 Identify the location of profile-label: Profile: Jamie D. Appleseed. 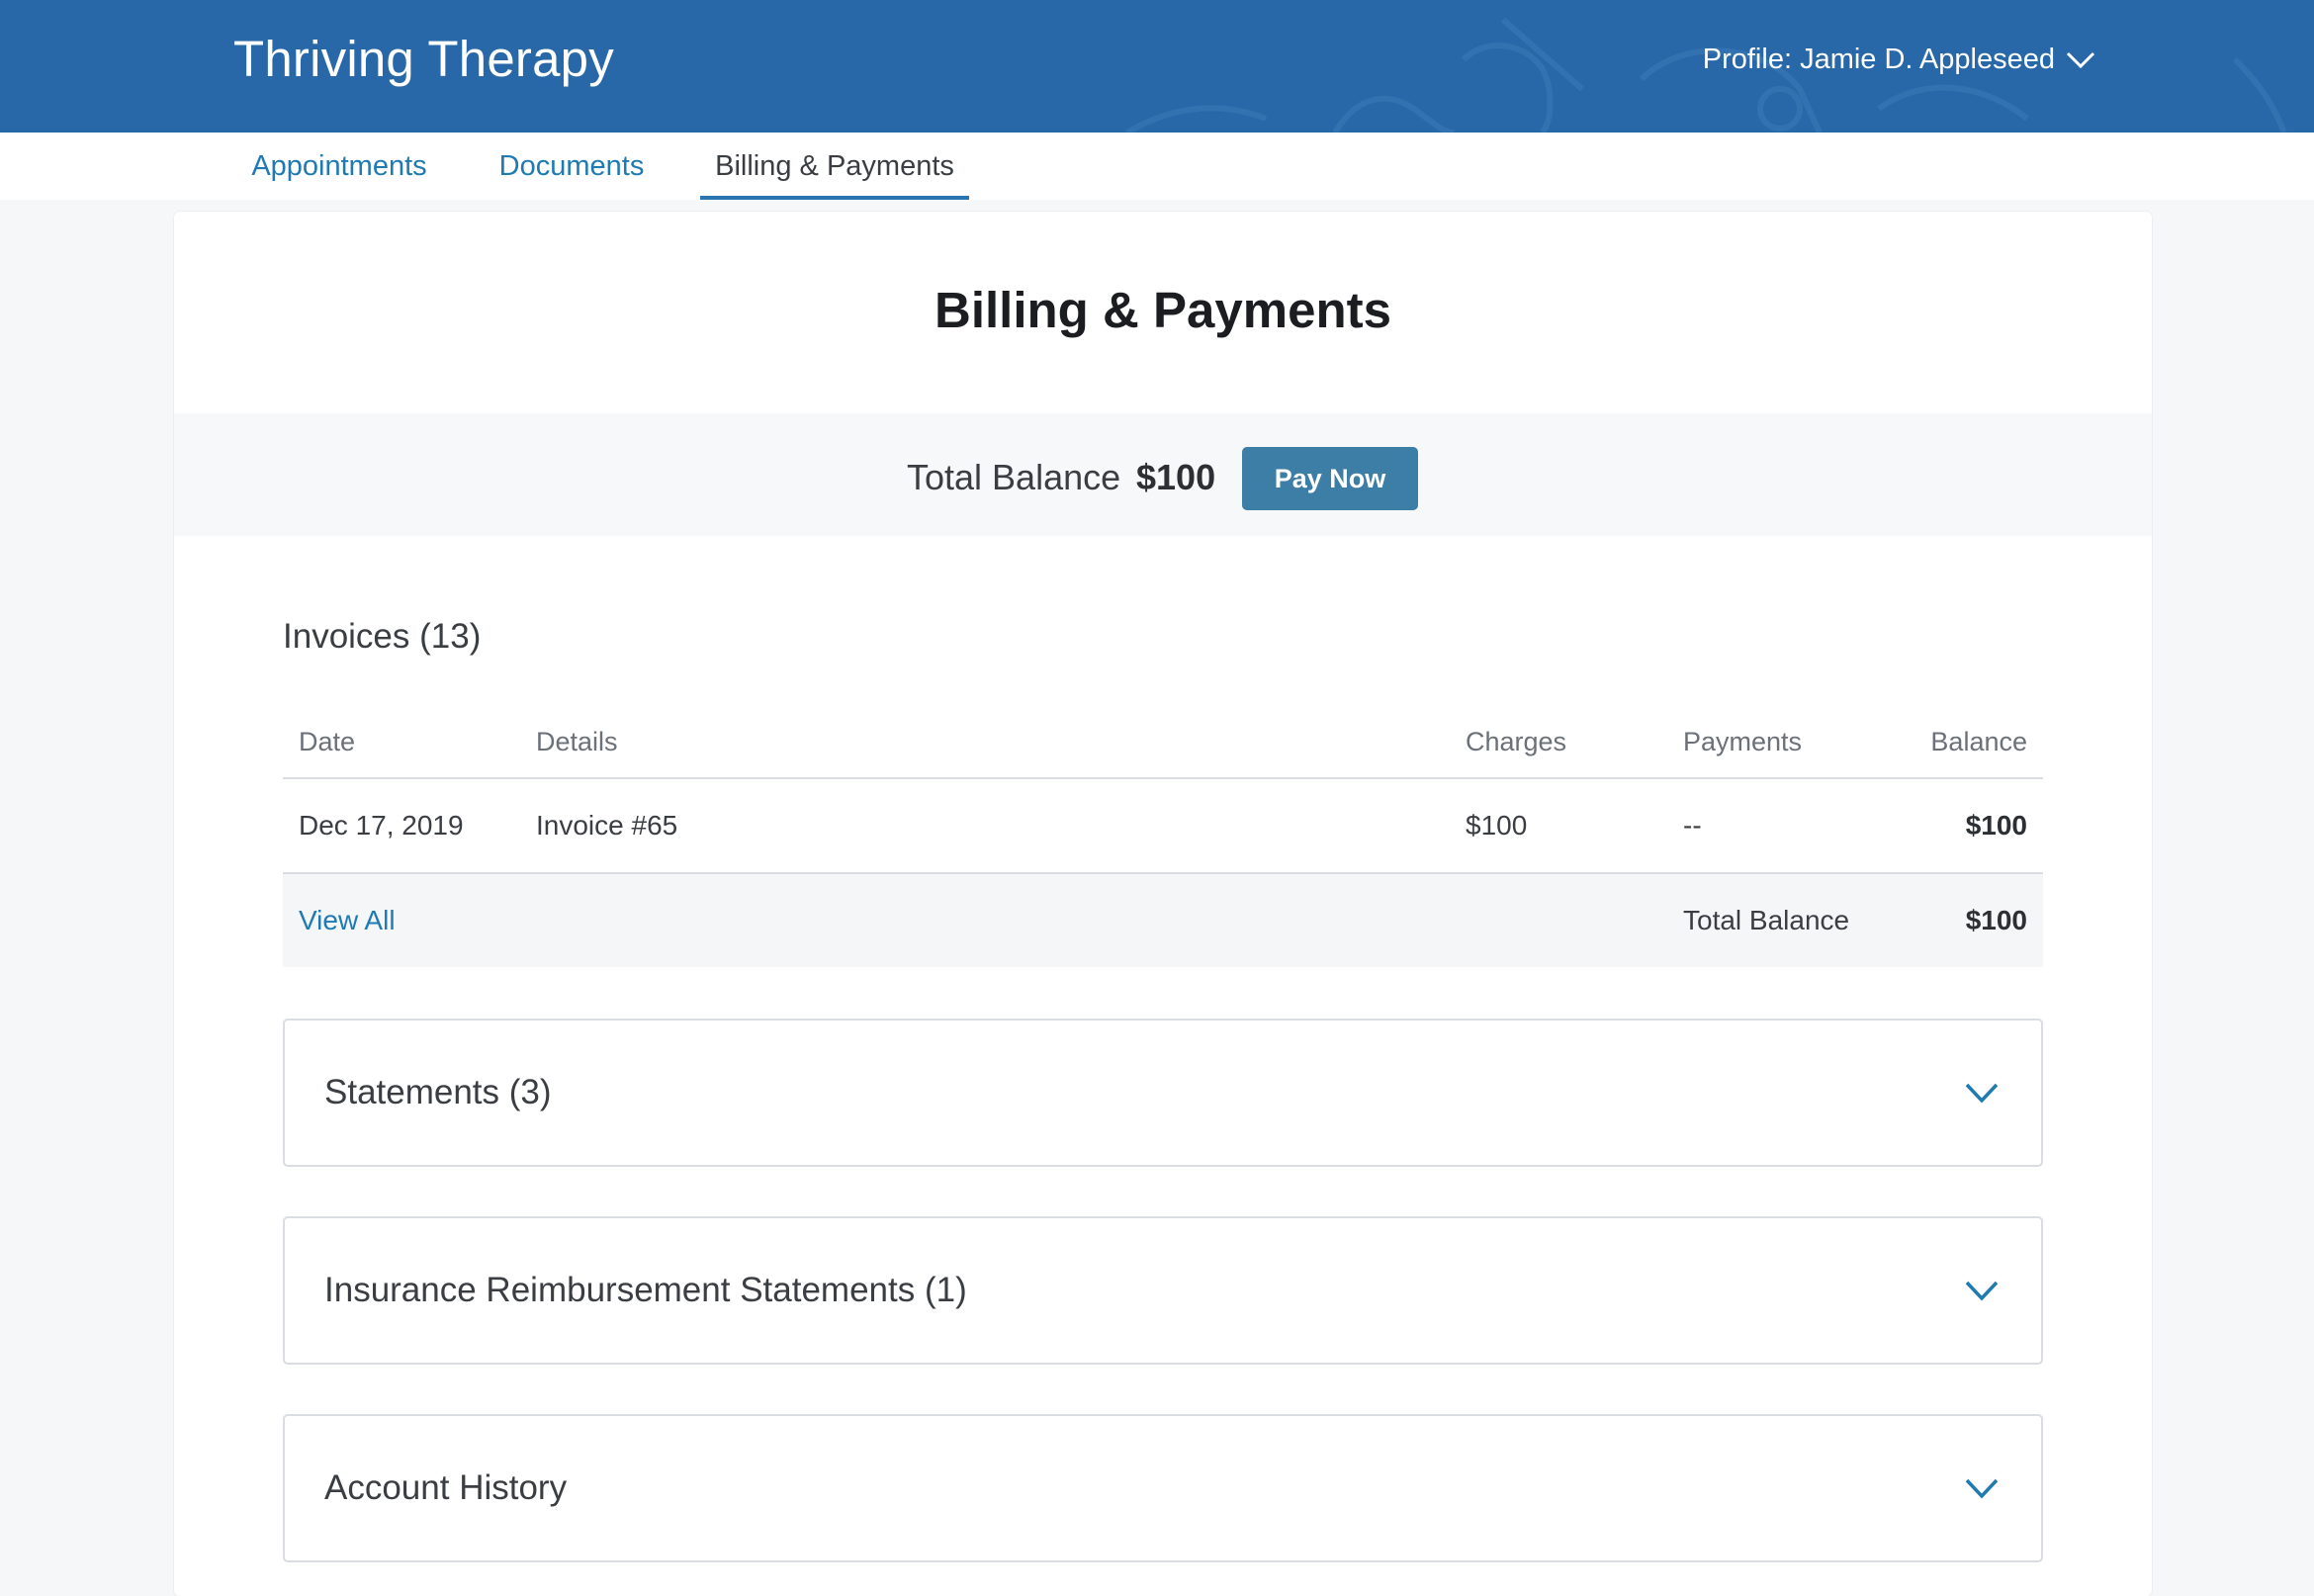
(1879, 59).